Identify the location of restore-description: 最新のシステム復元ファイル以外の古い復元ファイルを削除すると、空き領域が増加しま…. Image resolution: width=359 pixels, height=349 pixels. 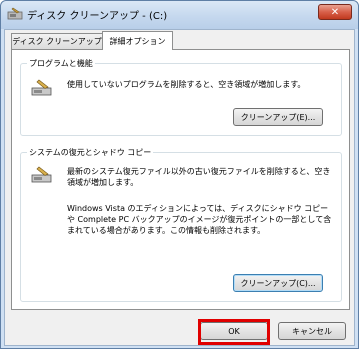
(199, 177).